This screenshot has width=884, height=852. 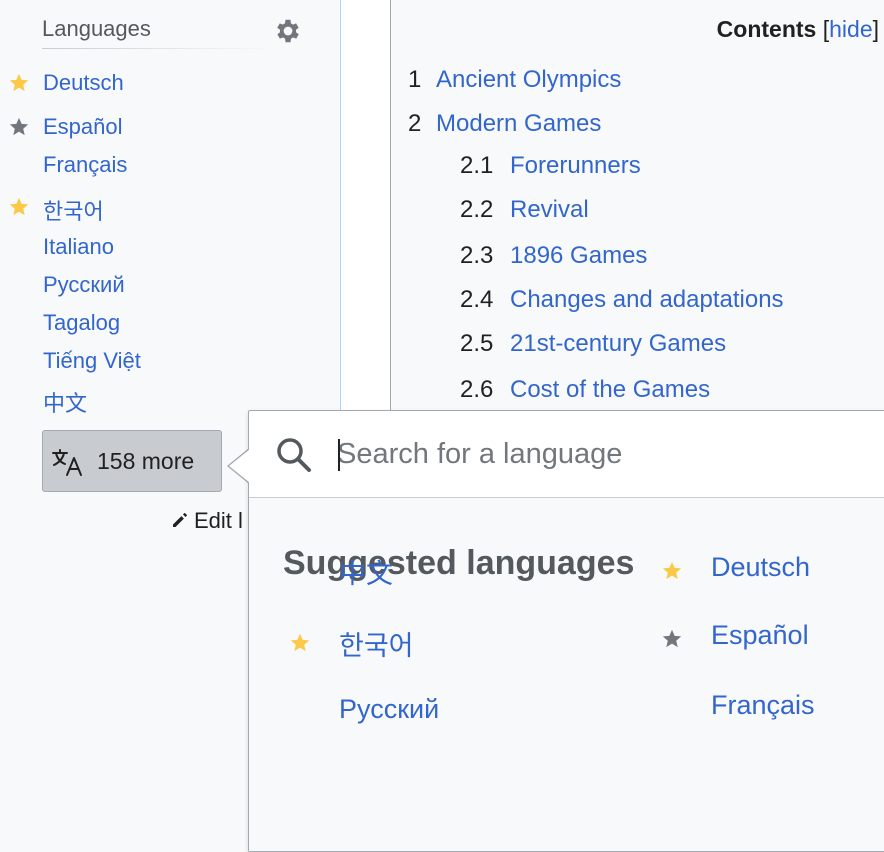 I want to click on sidebar-language-item: 한국어, so click(x=150, y=209).